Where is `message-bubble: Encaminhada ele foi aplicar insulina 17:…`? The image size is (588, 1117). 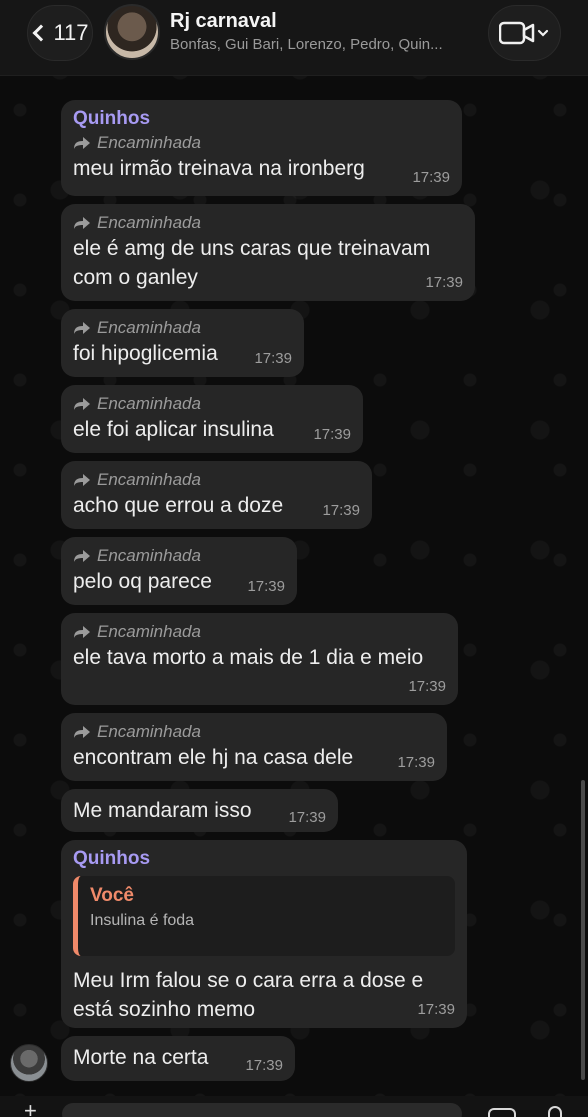 message-bubble: Encaminhada ele foi aplicar insulina 17:… is located at coordinates (212, 419).